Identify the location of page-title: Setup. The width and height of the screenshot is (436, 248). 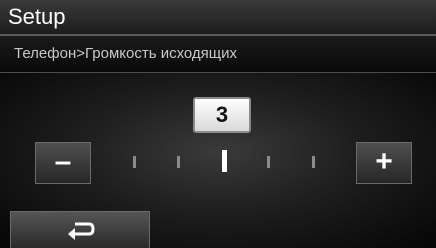
(37, 16).